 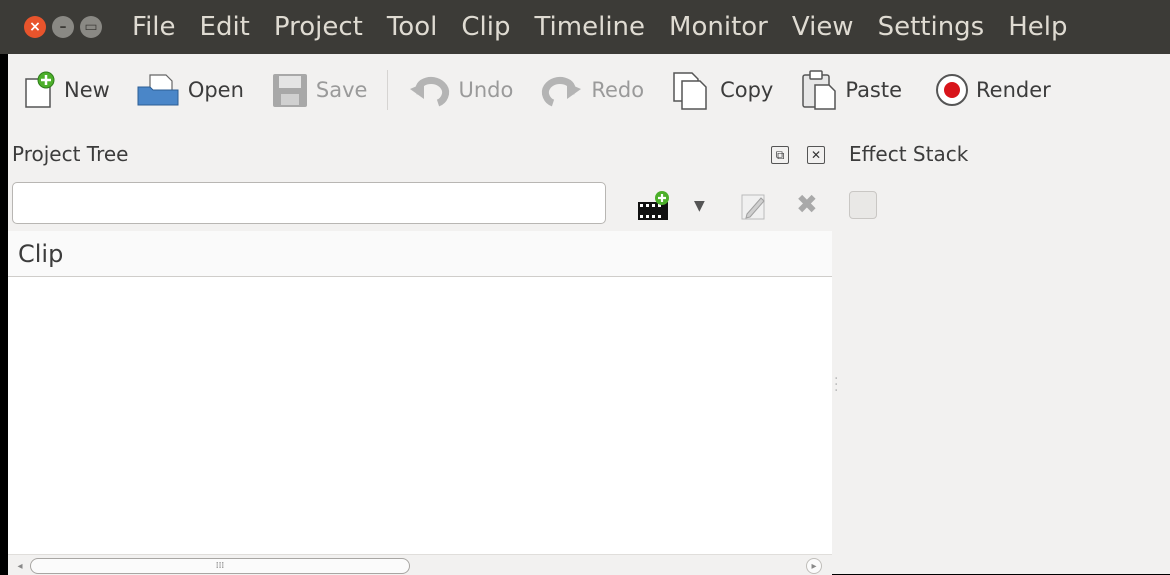 I want to click on window-controls: × – ▭, so click(x=63, y=27).